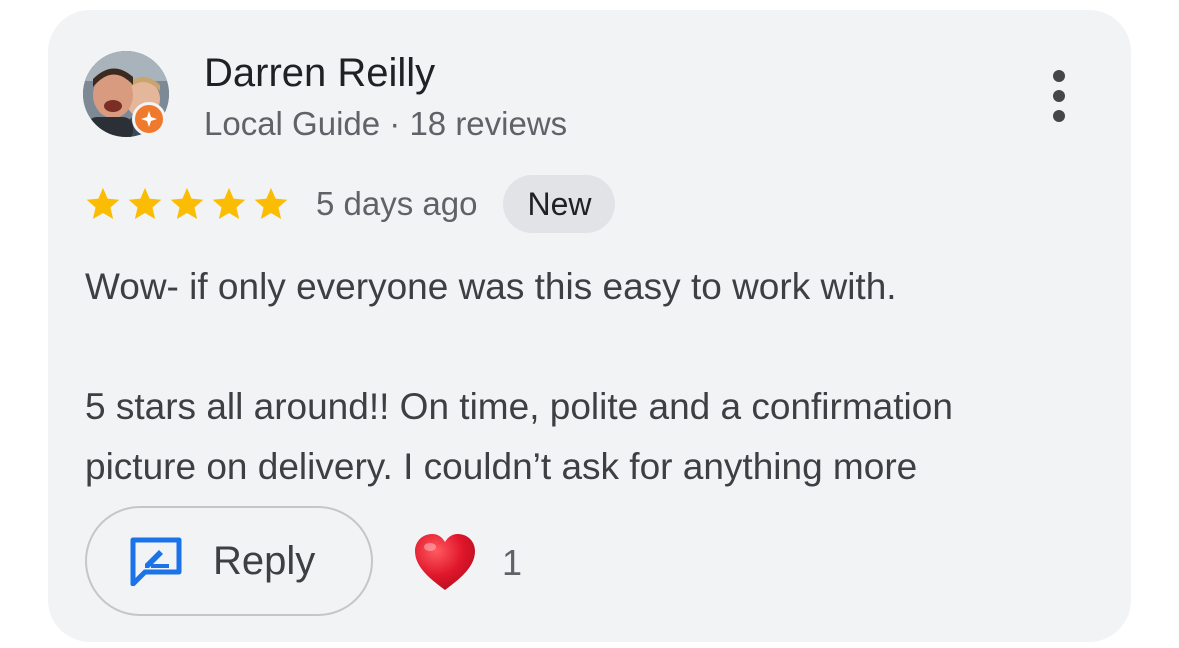 This screenshot has height=648, width=1179. I want to click on review-date: 5 days ago, so click(397, 203).